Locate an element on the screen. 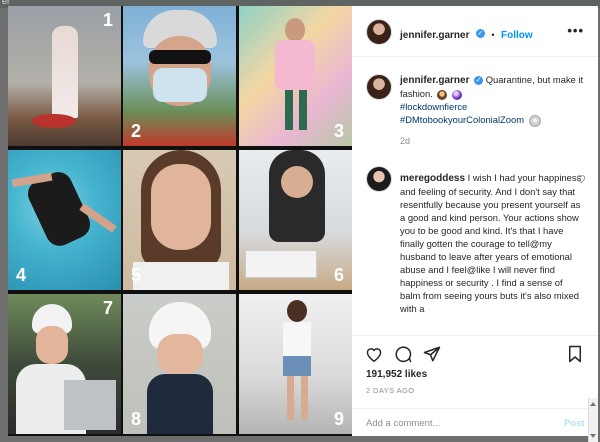 The height and width of the screenshot is (442, 600). commenter-avatar is located at coordinates (379, 179).